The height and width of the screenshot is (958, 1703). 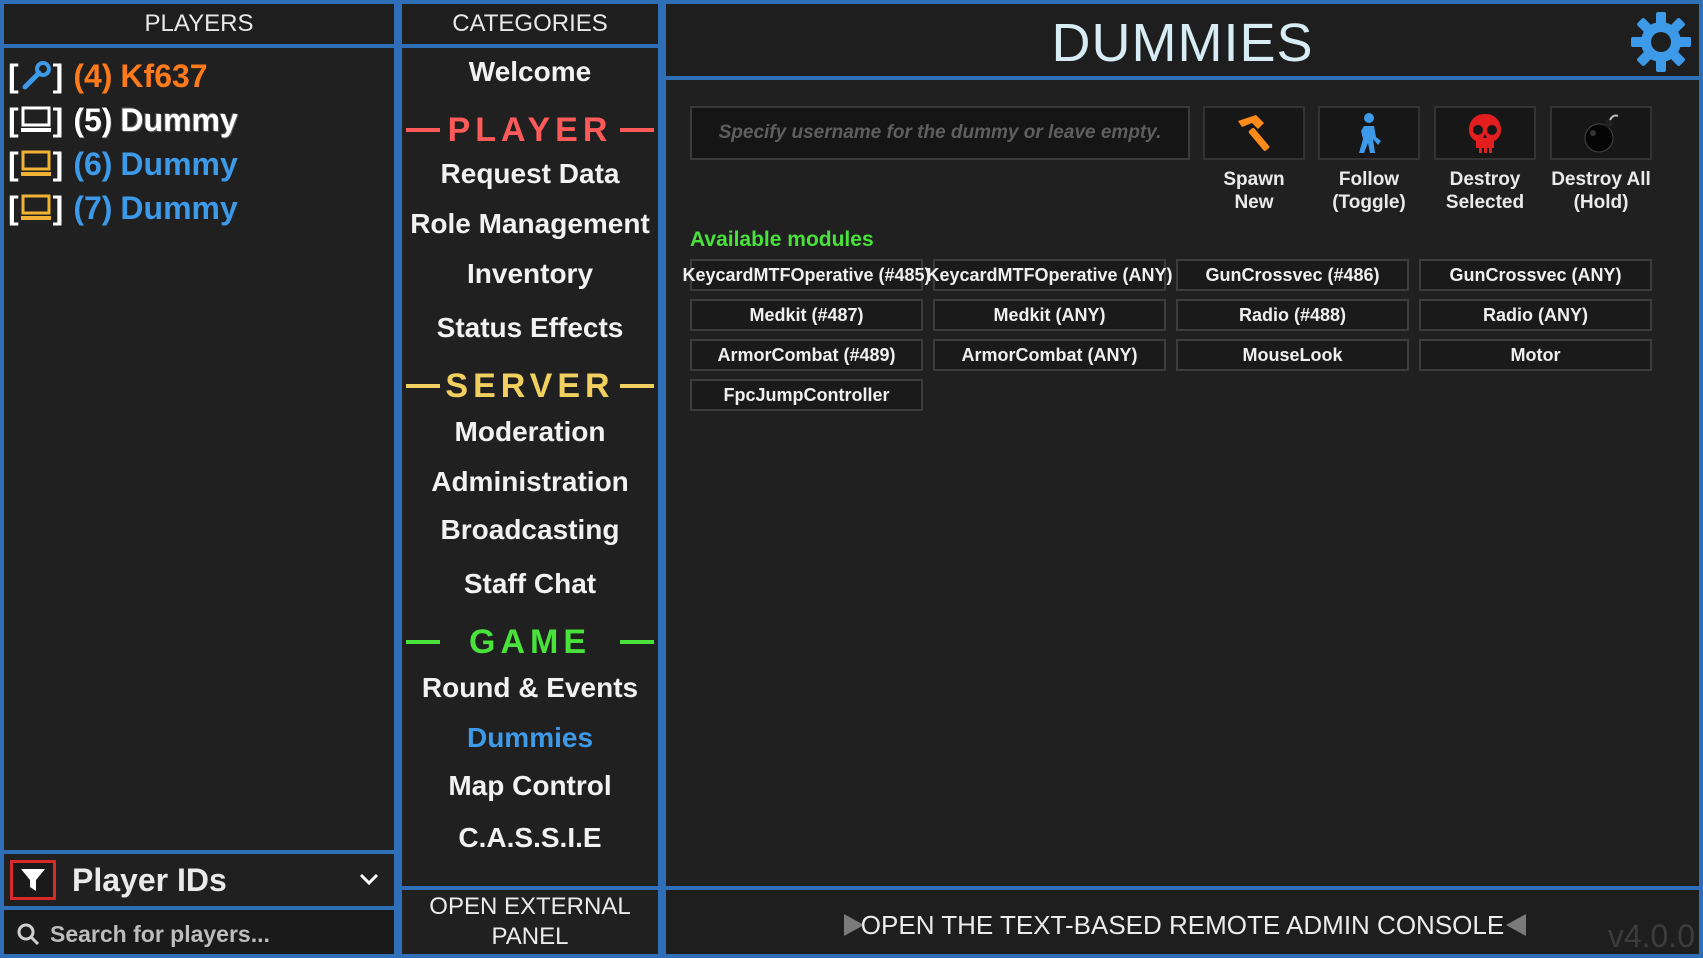 I want to click on label-line: Destroy All, so click(x=1601, y=179).